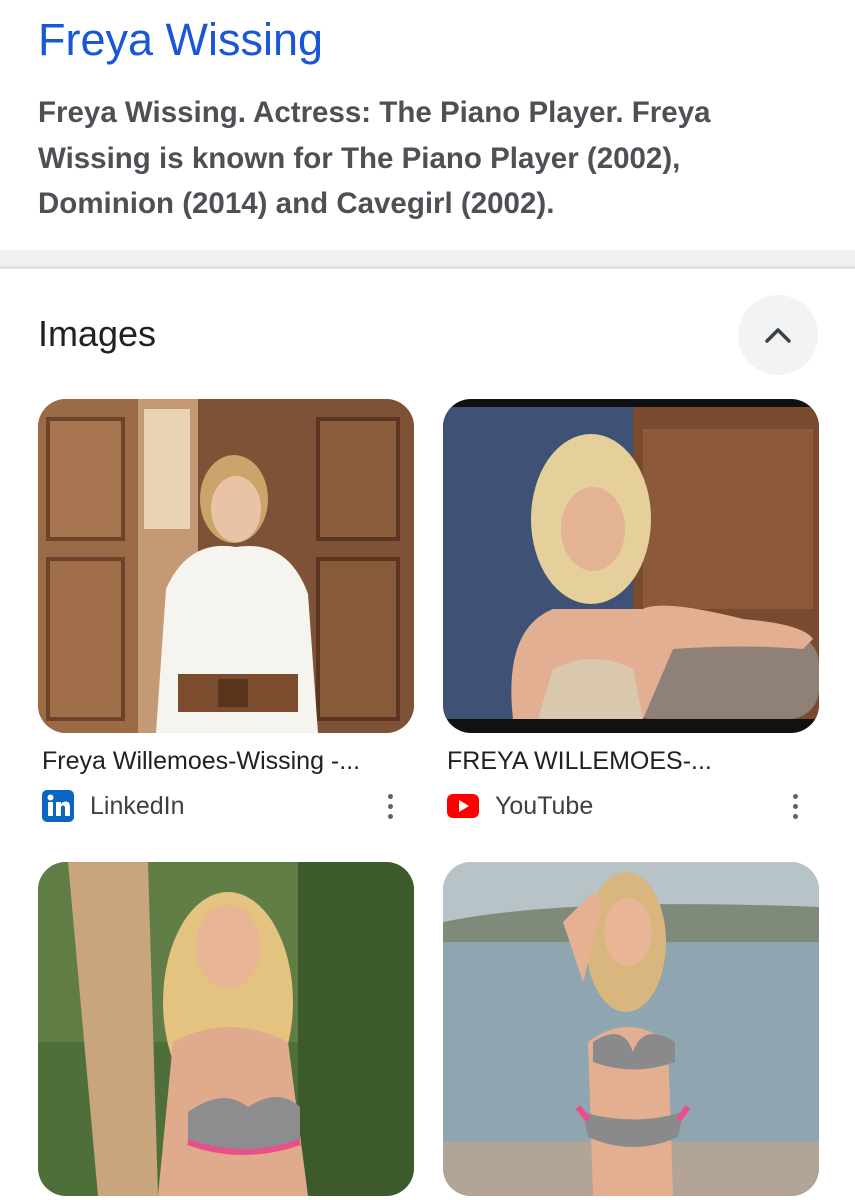 The image size is (855, 1200). I want to click on linkedin-icon, so click(58, 806).